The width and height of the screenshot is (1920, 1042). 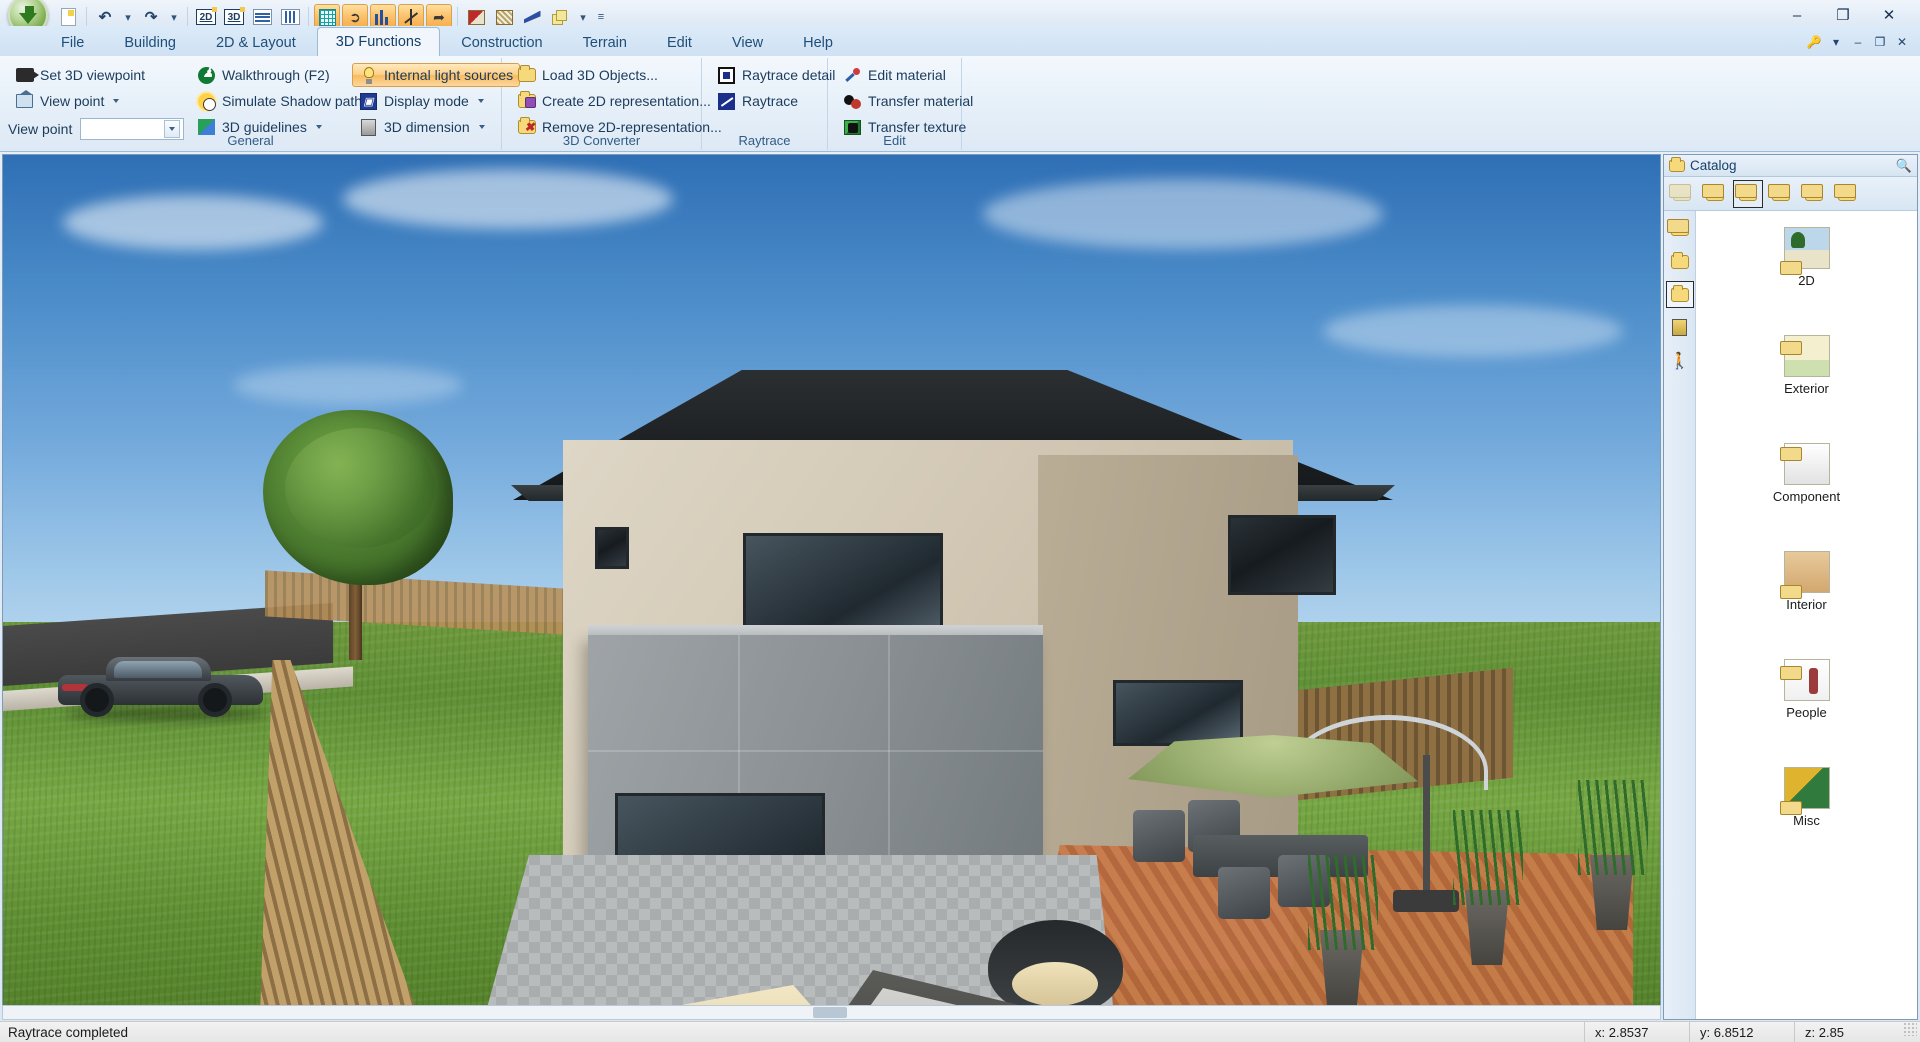 What do you see at coordinates (747, 42) in the screenshot?
I see `tab-view: View` at bounding box center [747, 42].